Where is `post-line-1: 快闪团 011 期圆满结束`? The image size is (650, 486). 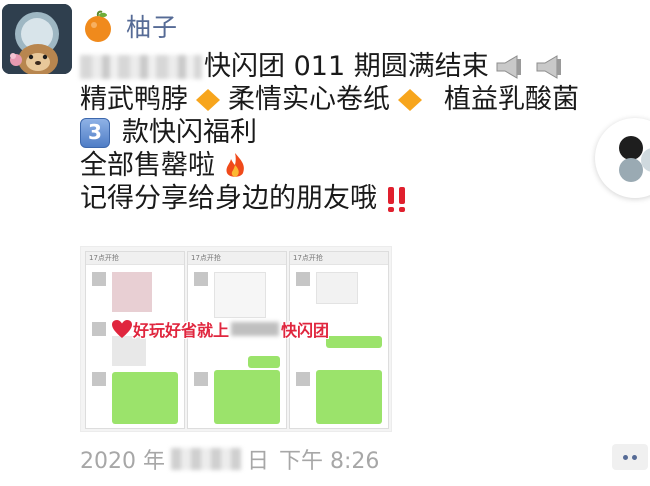 post-line-1: 快闪团 011 期圆满结束 is located at coordinates (360, 66).